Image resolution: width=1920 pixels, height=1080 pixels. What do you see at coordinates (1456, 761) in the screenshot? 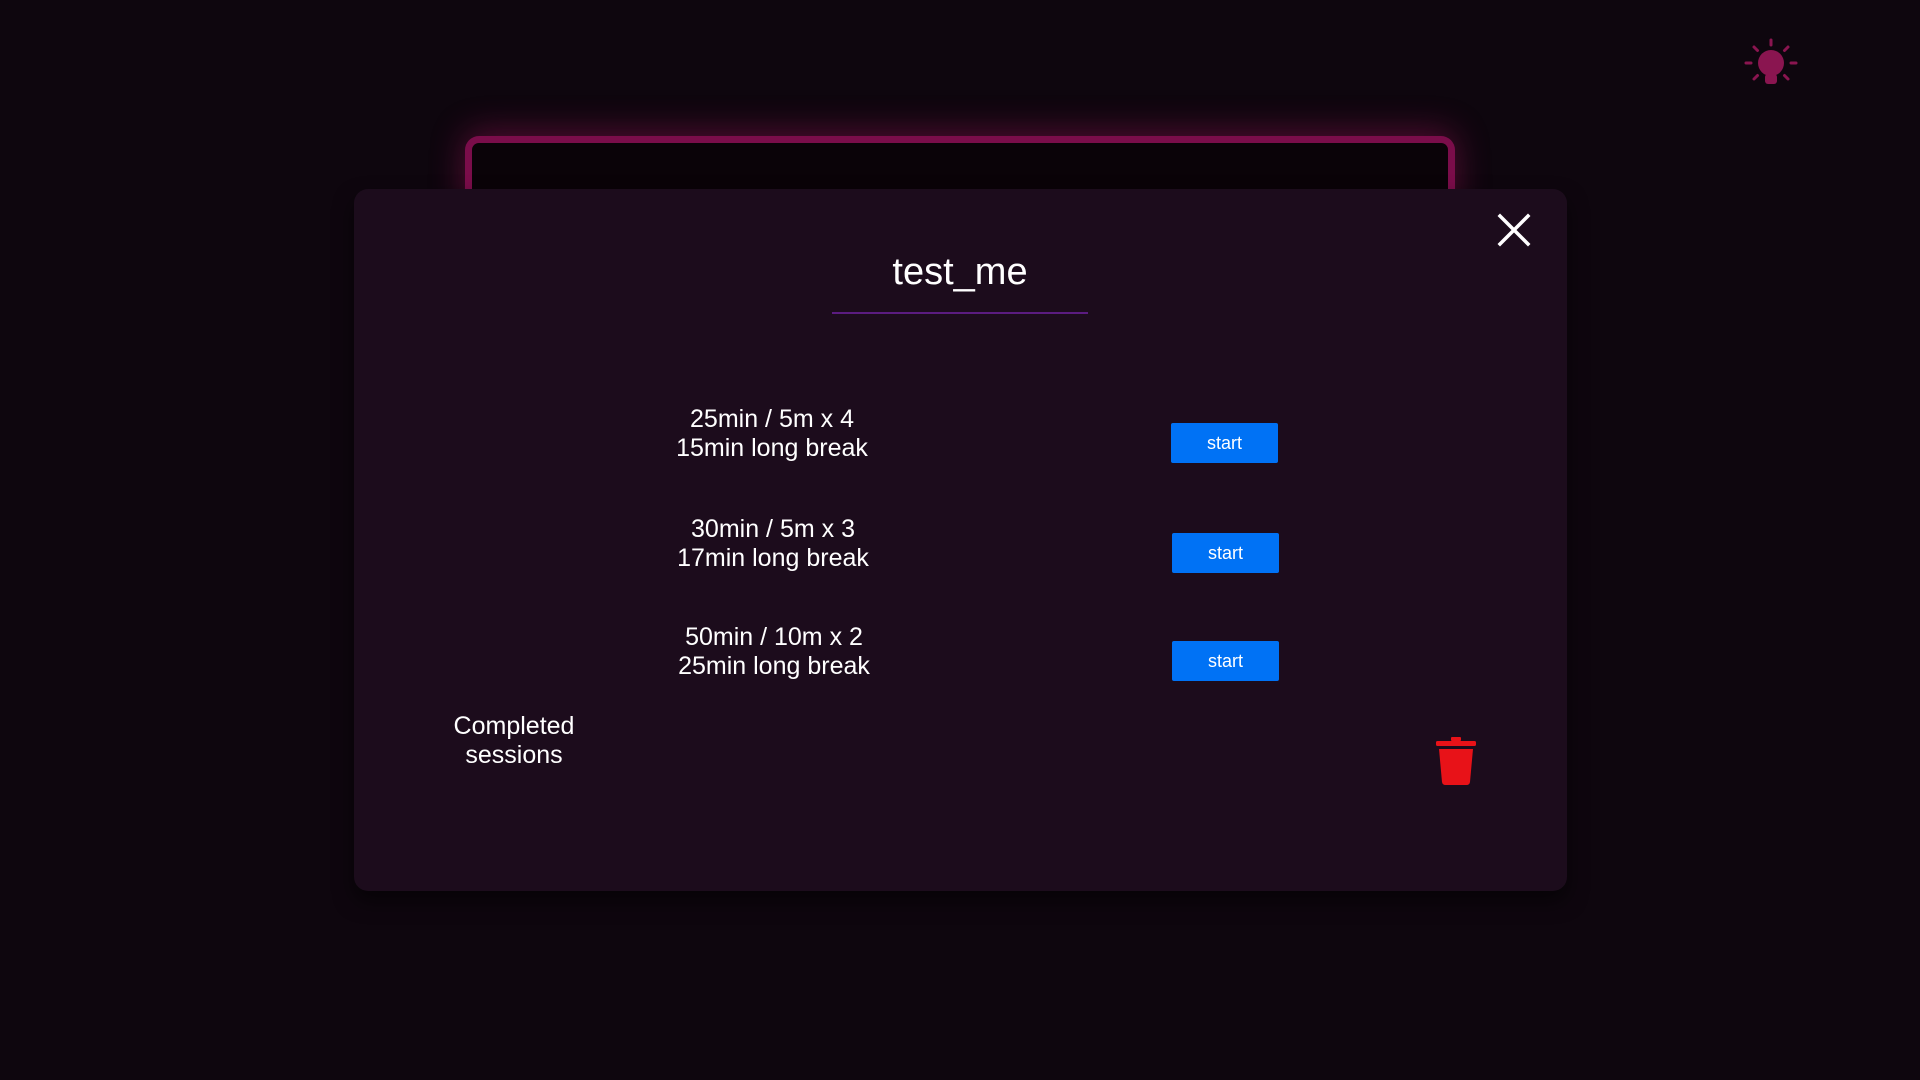
I see `trash-icon` at bounding box center [1456, 761].